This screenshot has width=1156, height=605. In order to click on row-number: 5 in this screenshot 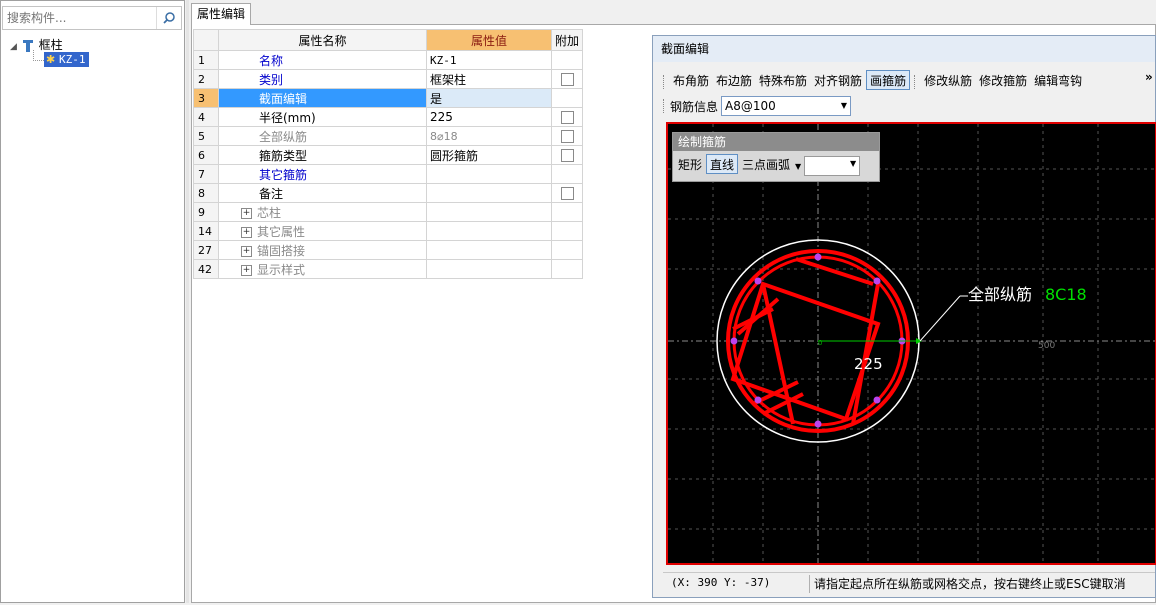, I will do `click(206, 136)`.